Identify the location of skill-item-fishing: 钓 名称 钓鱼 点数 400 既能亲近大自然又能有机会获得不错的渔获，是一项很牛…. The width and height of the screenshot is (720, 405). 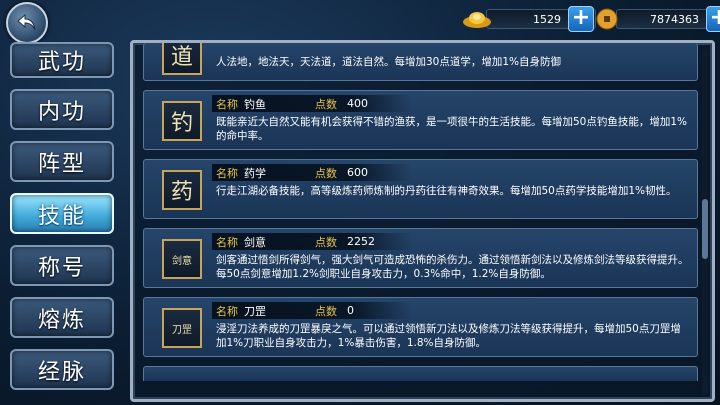
(420, 120).